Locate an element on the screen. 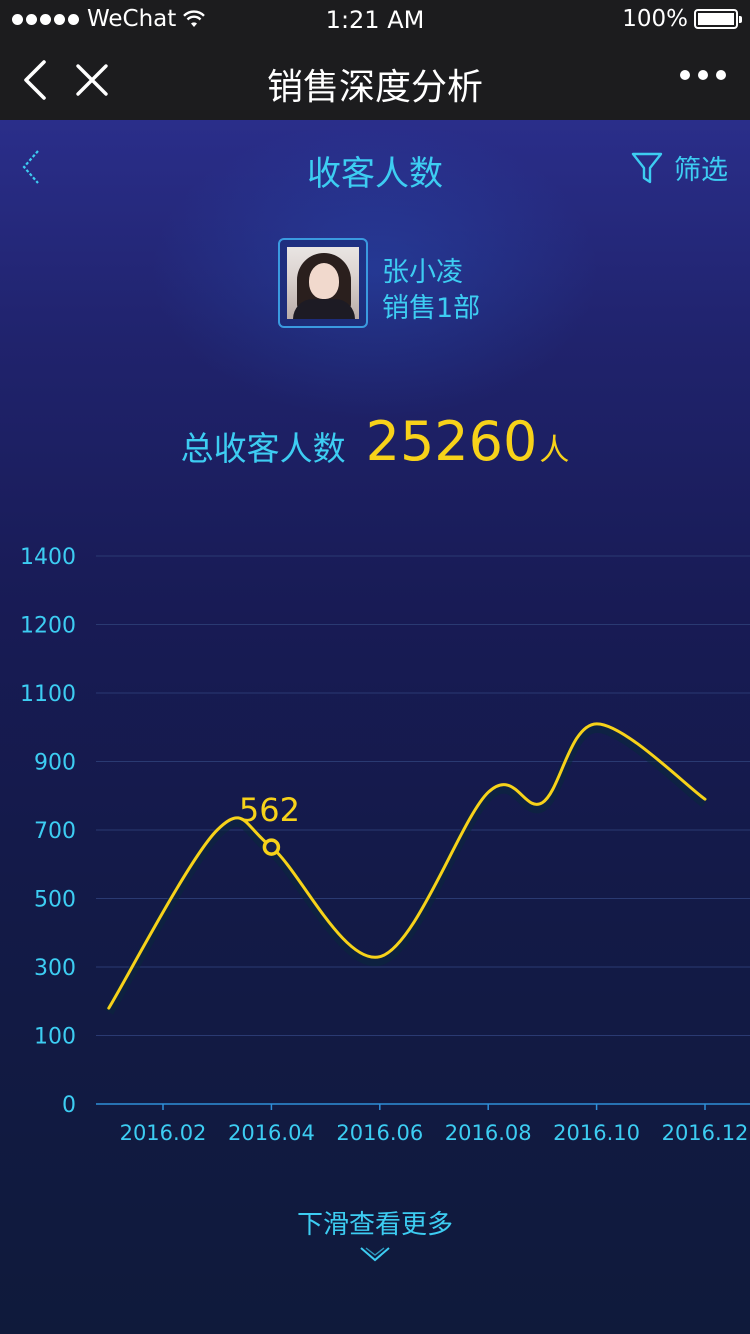 The width and height of the screenshot is (750, 1334). y-tick-label: 1200 is located at coordinates (48, 626).